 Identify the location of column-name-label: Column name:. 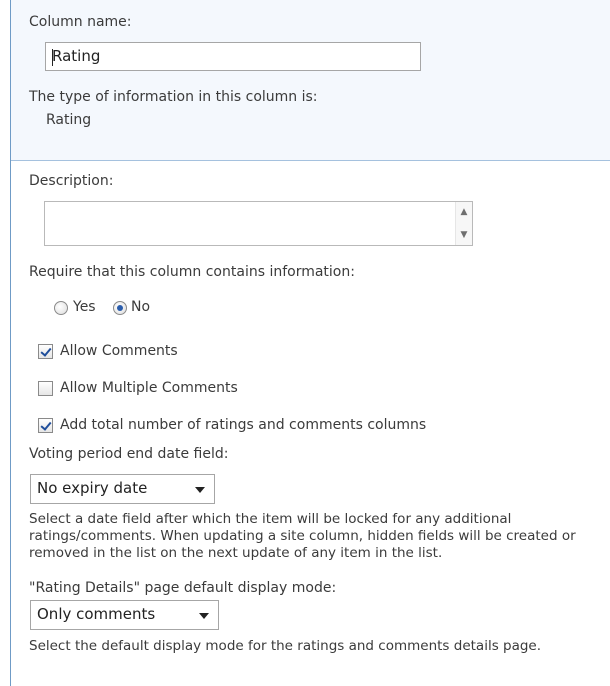
(80, 22).